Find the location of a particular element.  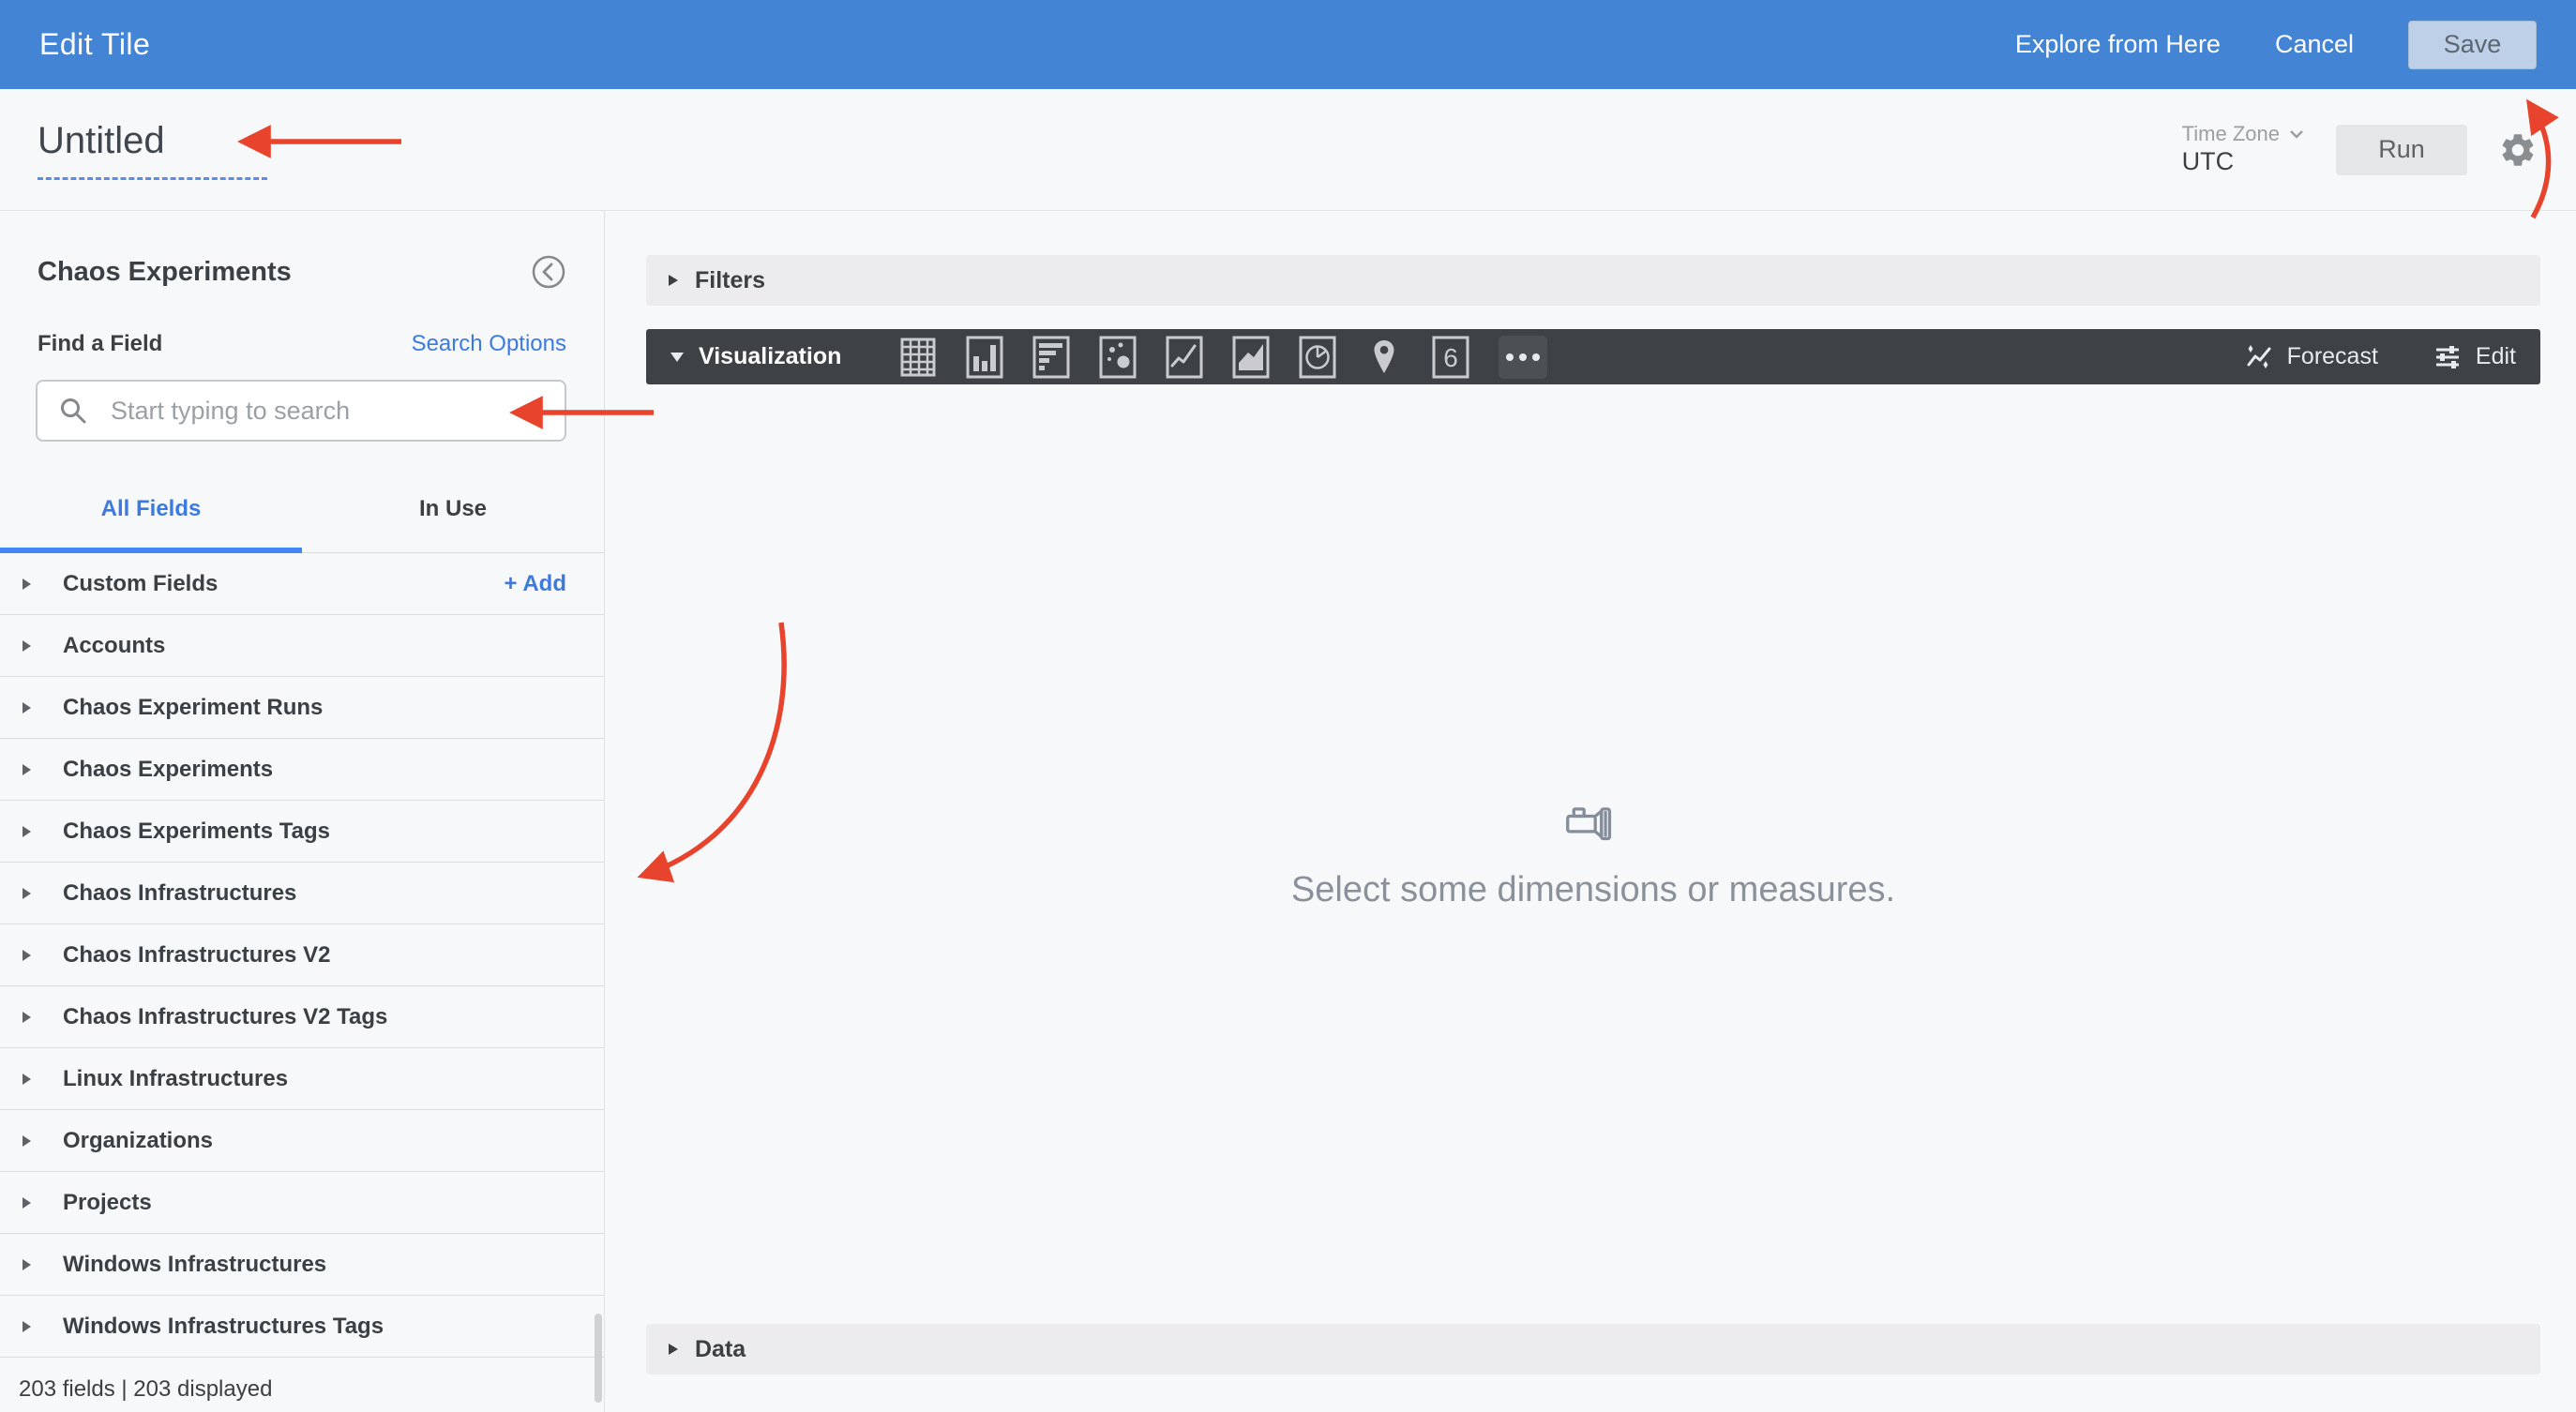

field-label: Chaos Experiment Runs is located at coordinates (193, 707).